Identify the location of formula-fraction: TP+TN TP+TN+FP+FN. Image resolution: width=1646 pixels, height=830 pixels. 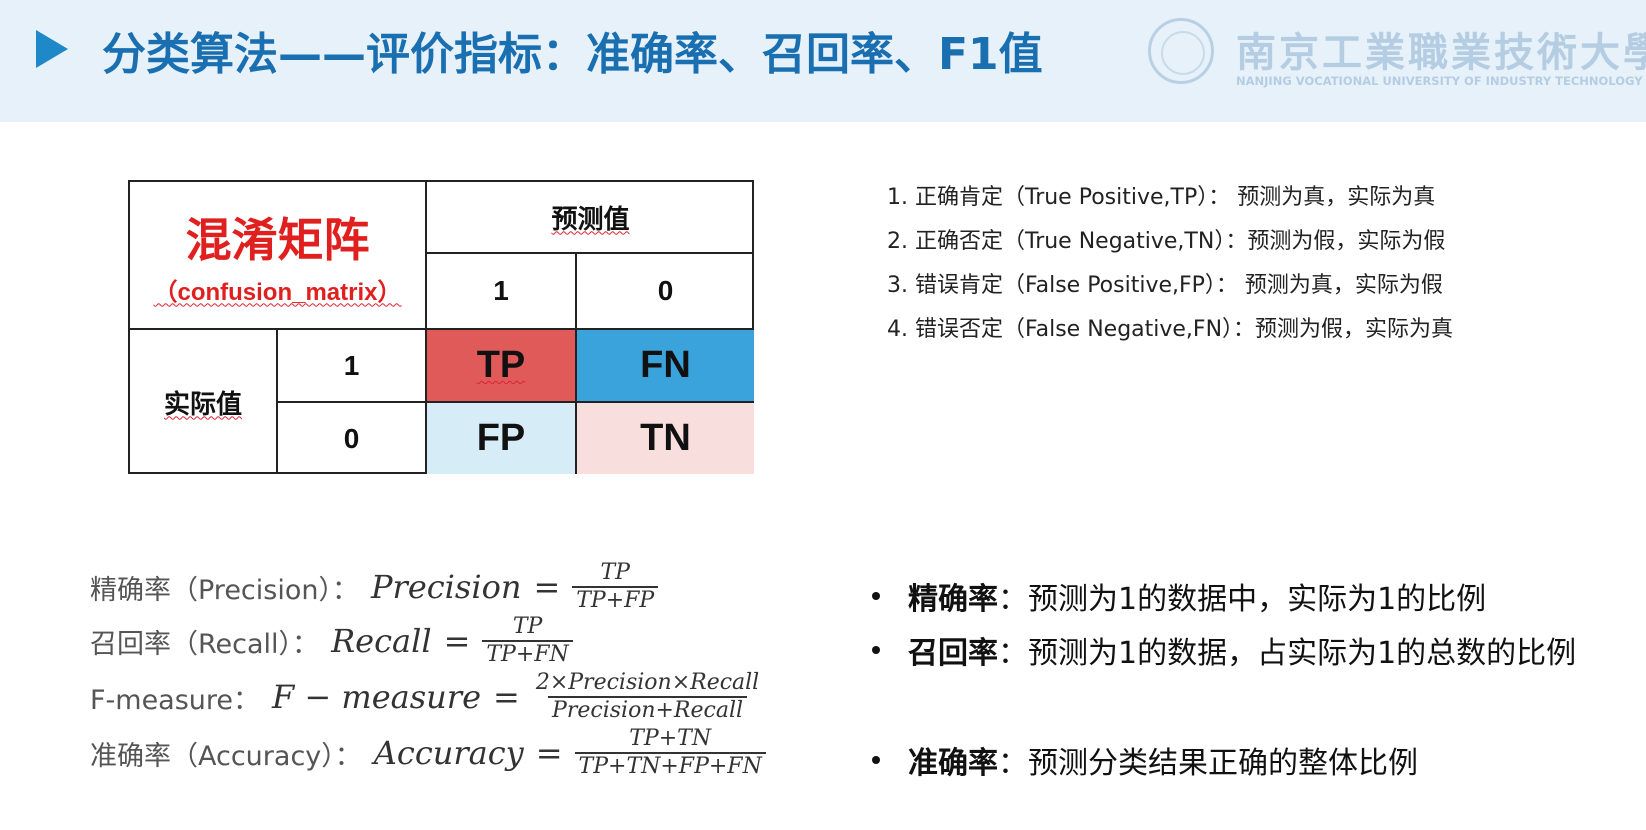
(670, 753).